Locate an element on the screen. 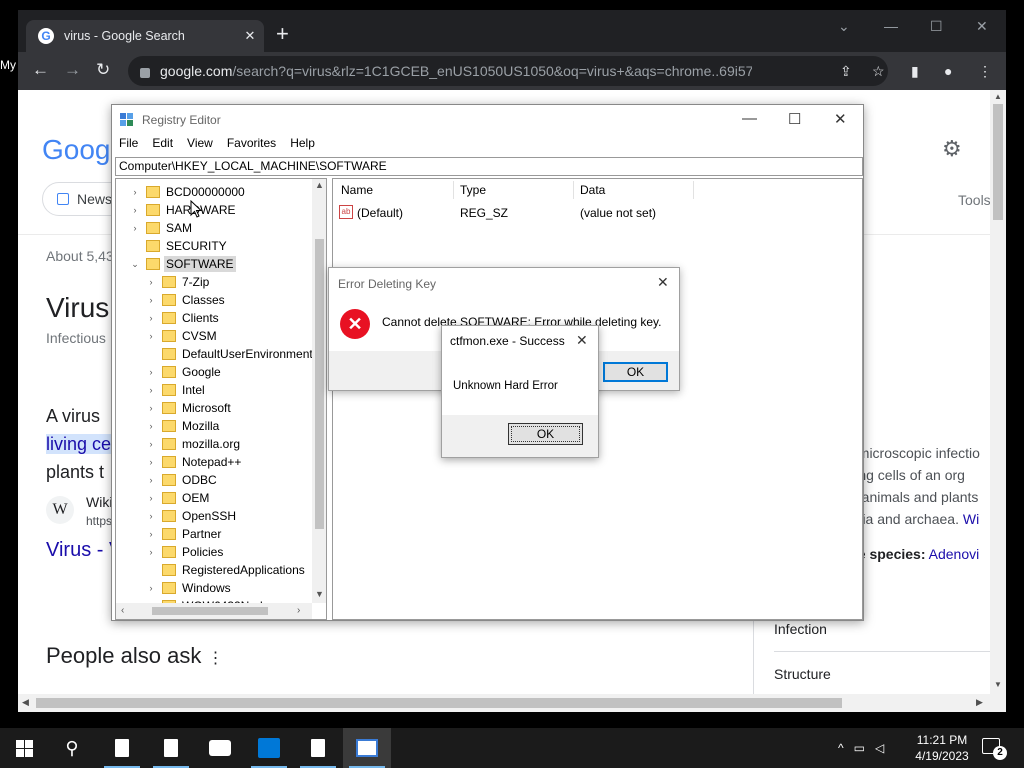  tree-item: › Clients is located at coordinates (182, 318).